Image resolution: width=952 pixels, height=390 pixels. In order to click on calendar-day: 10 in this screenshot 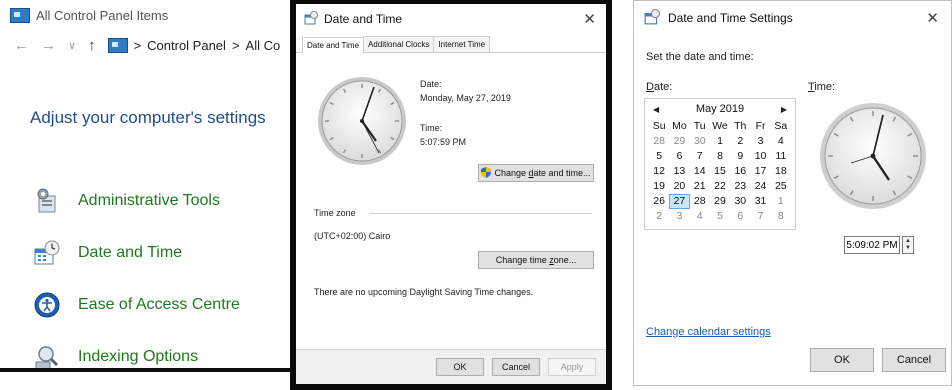, I will do `click(760, 156)`.